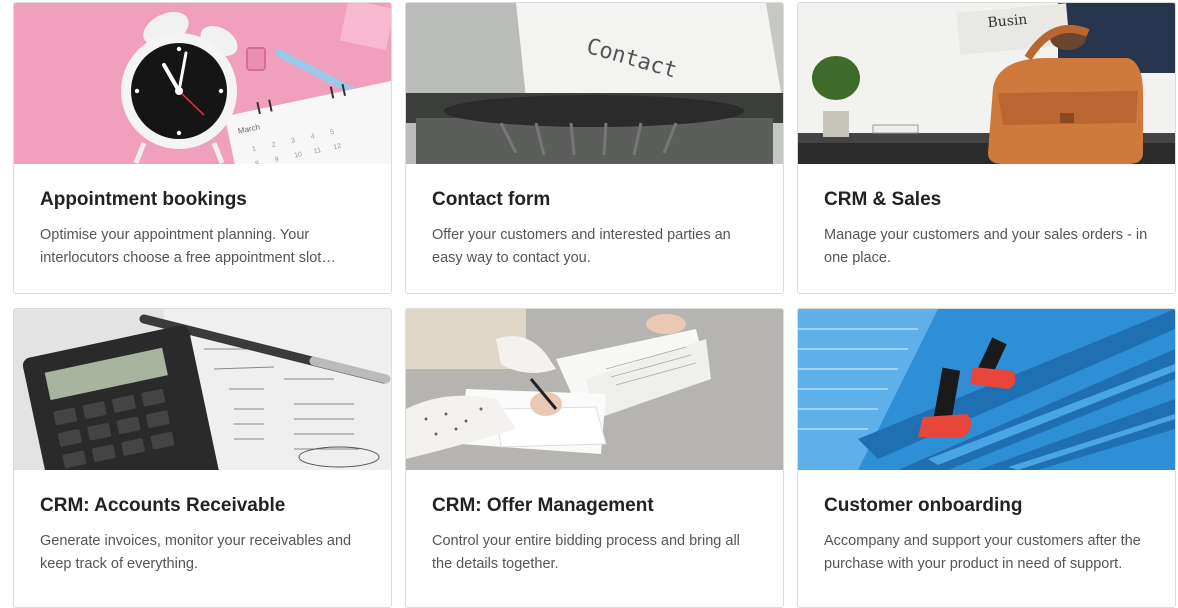 Image resolution: width=1178 pixels, height=608 pixels. What do you see at coordinates (986, 389) in the screenshot?
I see `blue-stairs-red-shoes-image` at bounding box center [986, 389].